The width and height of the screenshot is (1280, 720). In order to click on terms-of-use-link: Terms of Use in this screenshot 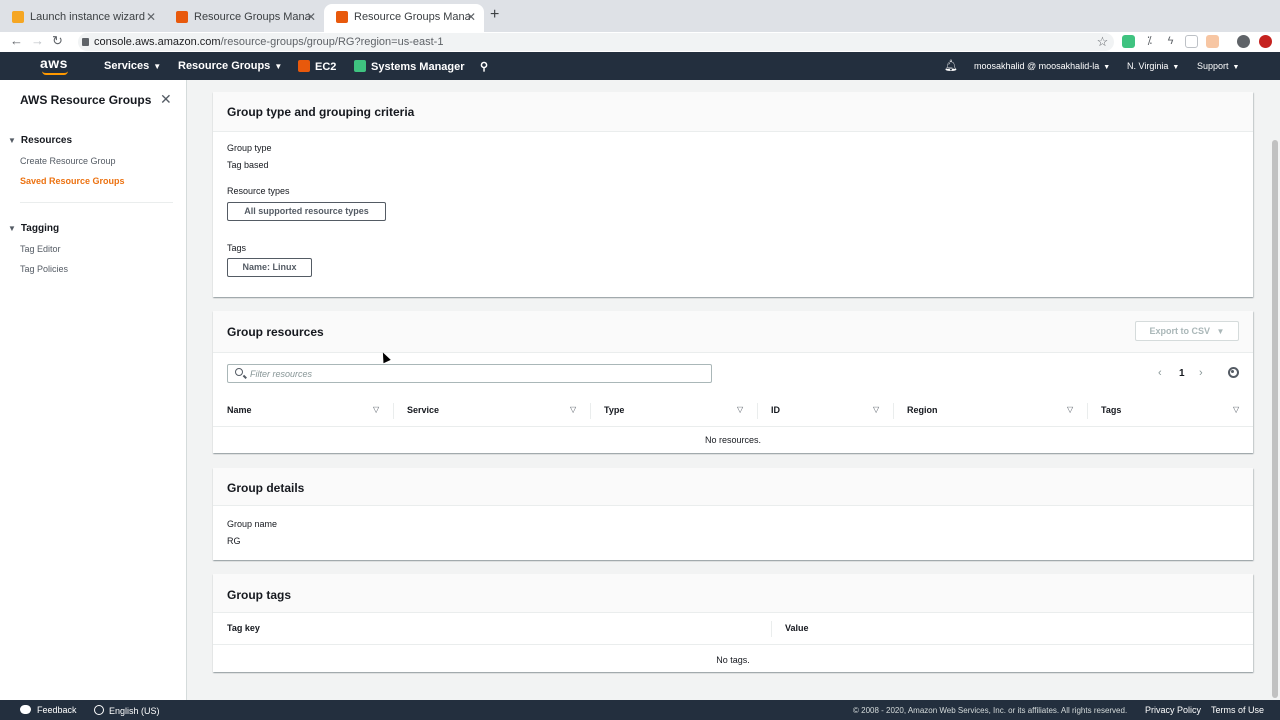, I will do `click(1237, 710)`.